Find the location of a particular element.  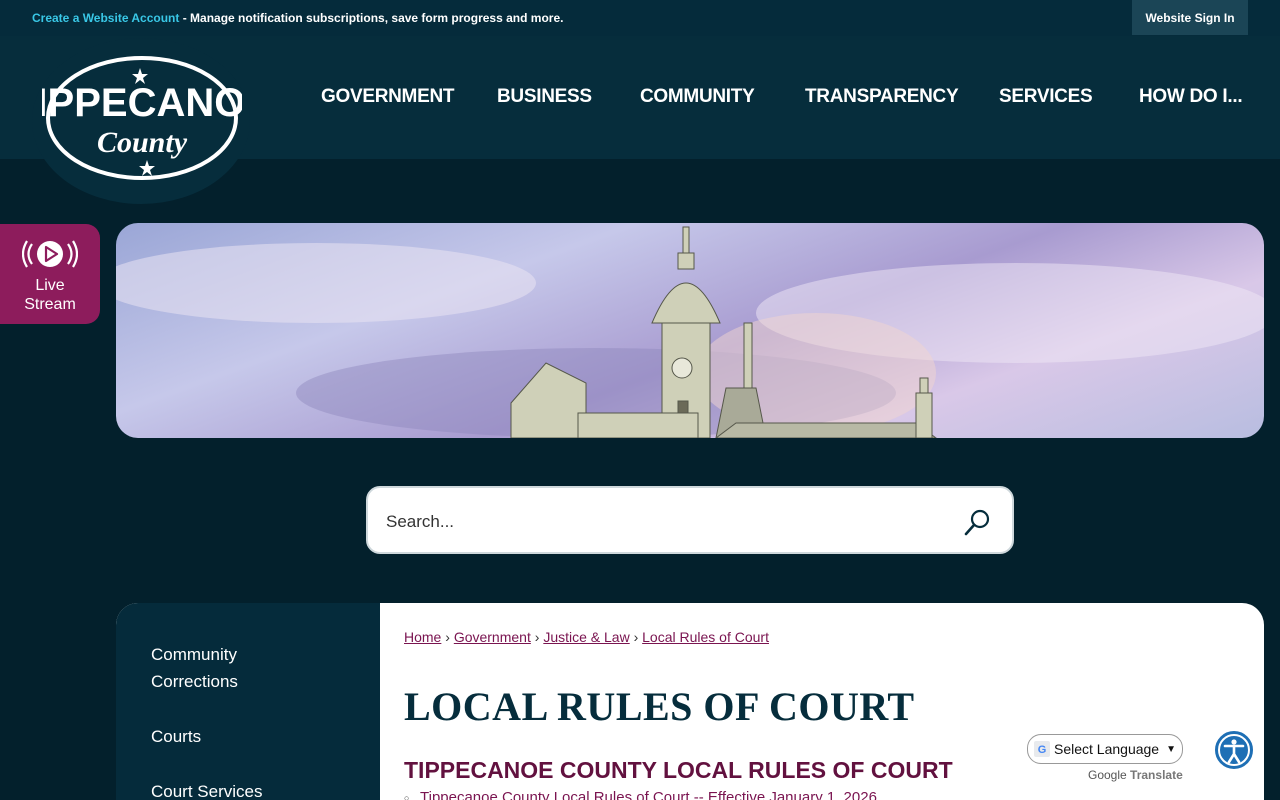

logo-title: TIPPECANOE is located at coordinates (142, 103).